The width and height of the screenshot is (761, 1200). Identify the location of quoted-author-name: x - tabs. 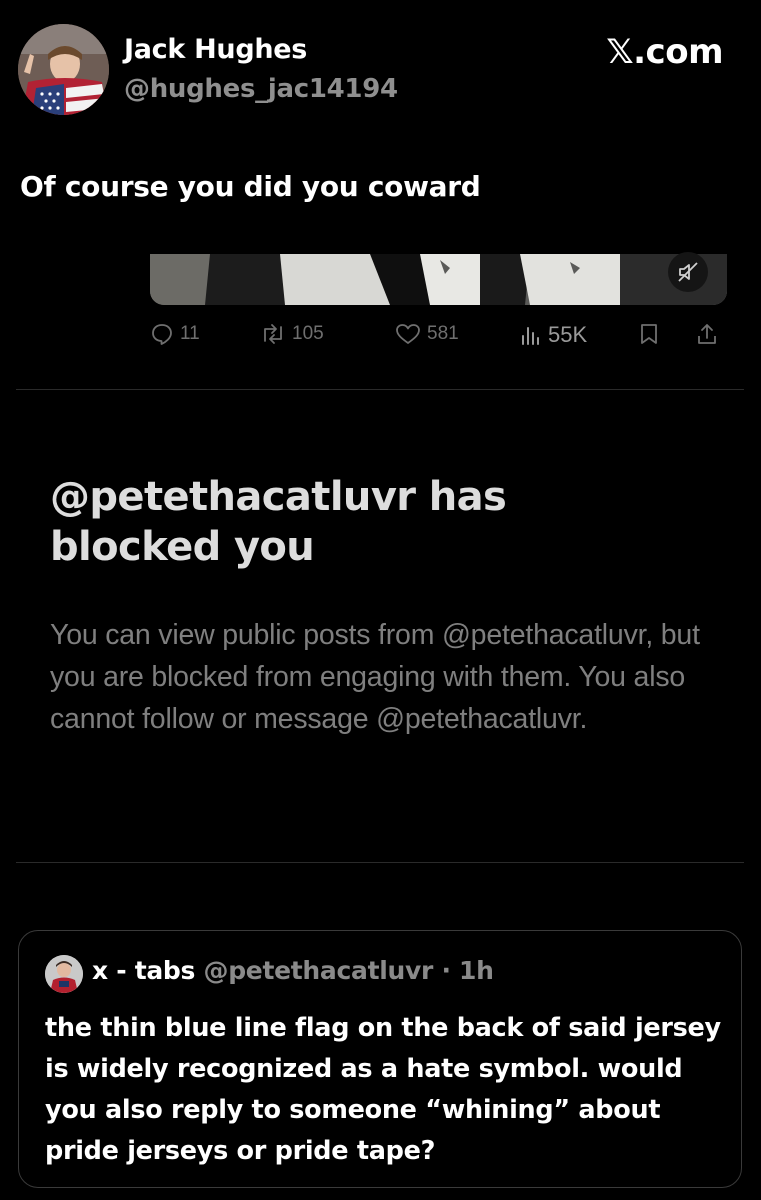
(143, 970).